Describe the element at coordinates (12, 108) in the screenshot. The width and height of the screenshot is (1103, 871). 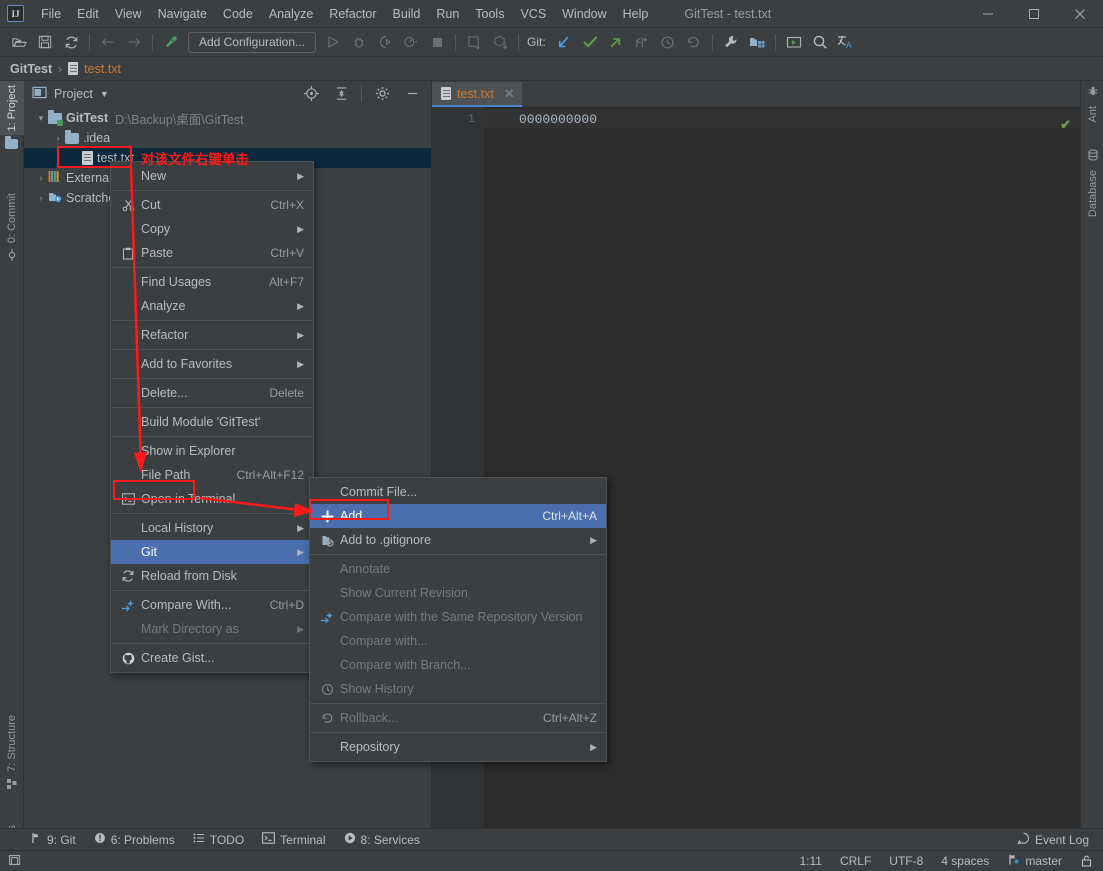
I see `sidebar-item-project: 1: Project` at that location.